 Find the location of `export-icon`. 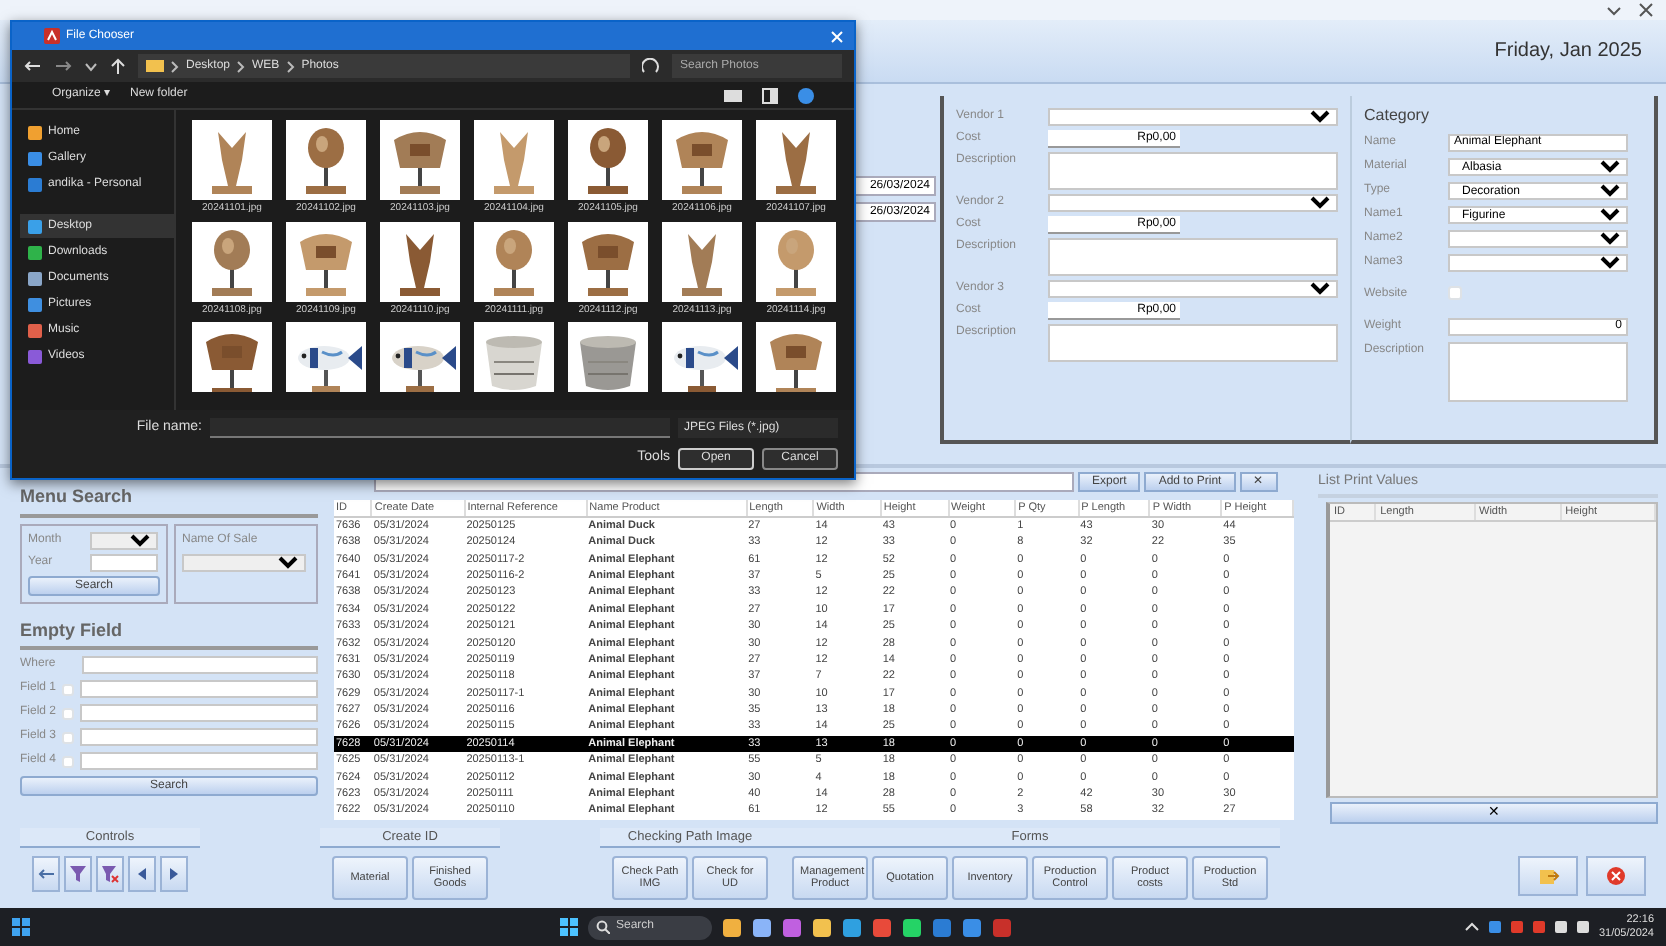

export-icon is located at coordinates (1548, 876).